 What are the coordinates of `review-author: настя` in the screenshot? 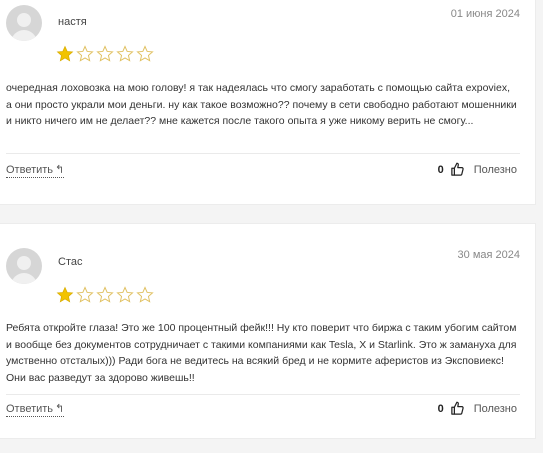 It's located at (72, 22).